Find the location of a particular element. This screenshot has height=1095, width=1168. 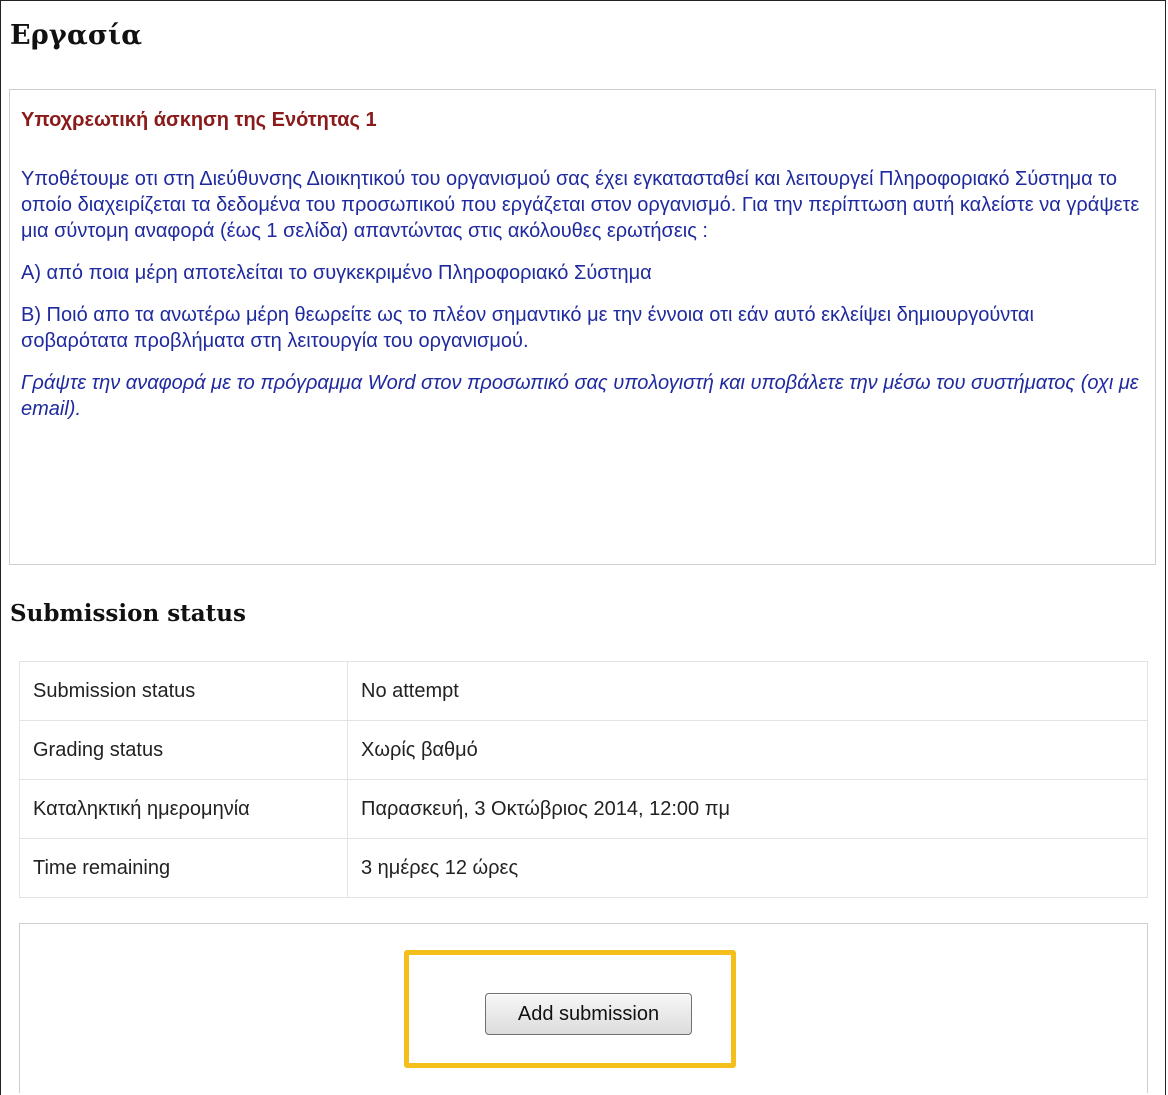

table-row: Grading status Χωρίς βαθμό is located at coordinates (583, 750).